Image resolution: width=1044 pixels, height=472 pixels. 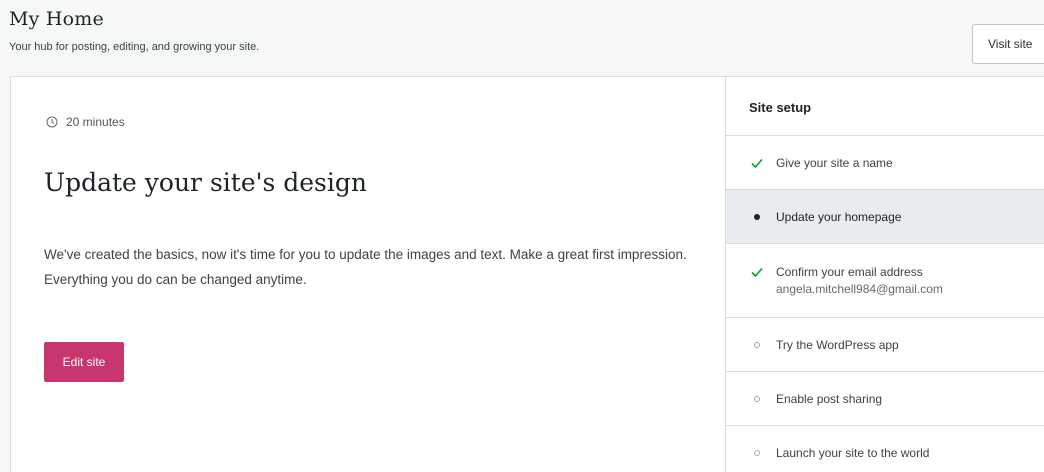 What do you see at coordinates (885, 399) in the screenshot?
I see `setup-item-post-sharing: Enable post sharing` at bounding box center [885, 399].